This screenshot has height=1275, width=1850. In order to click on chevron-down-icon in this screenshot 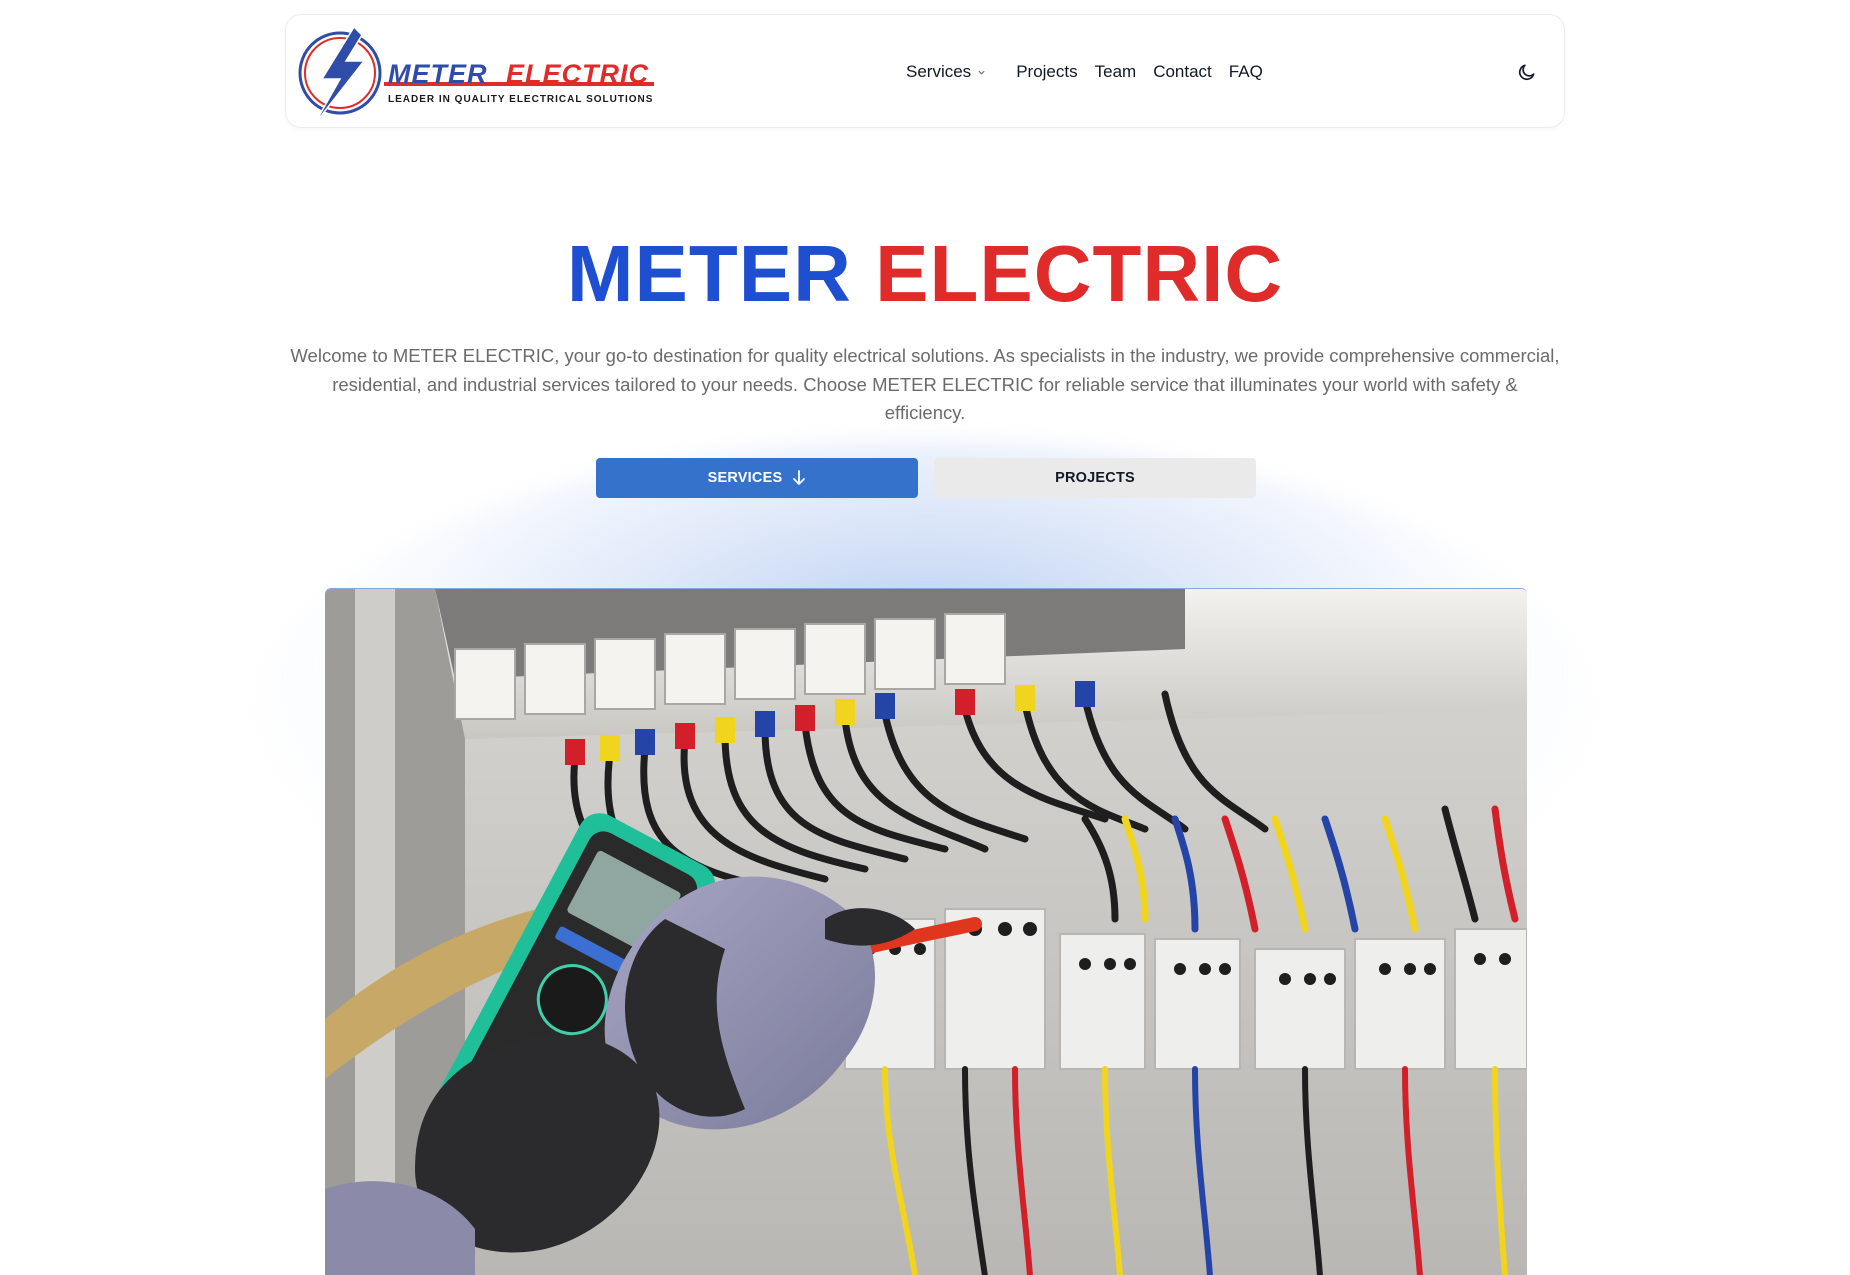, I will do `click(981, 72)`.